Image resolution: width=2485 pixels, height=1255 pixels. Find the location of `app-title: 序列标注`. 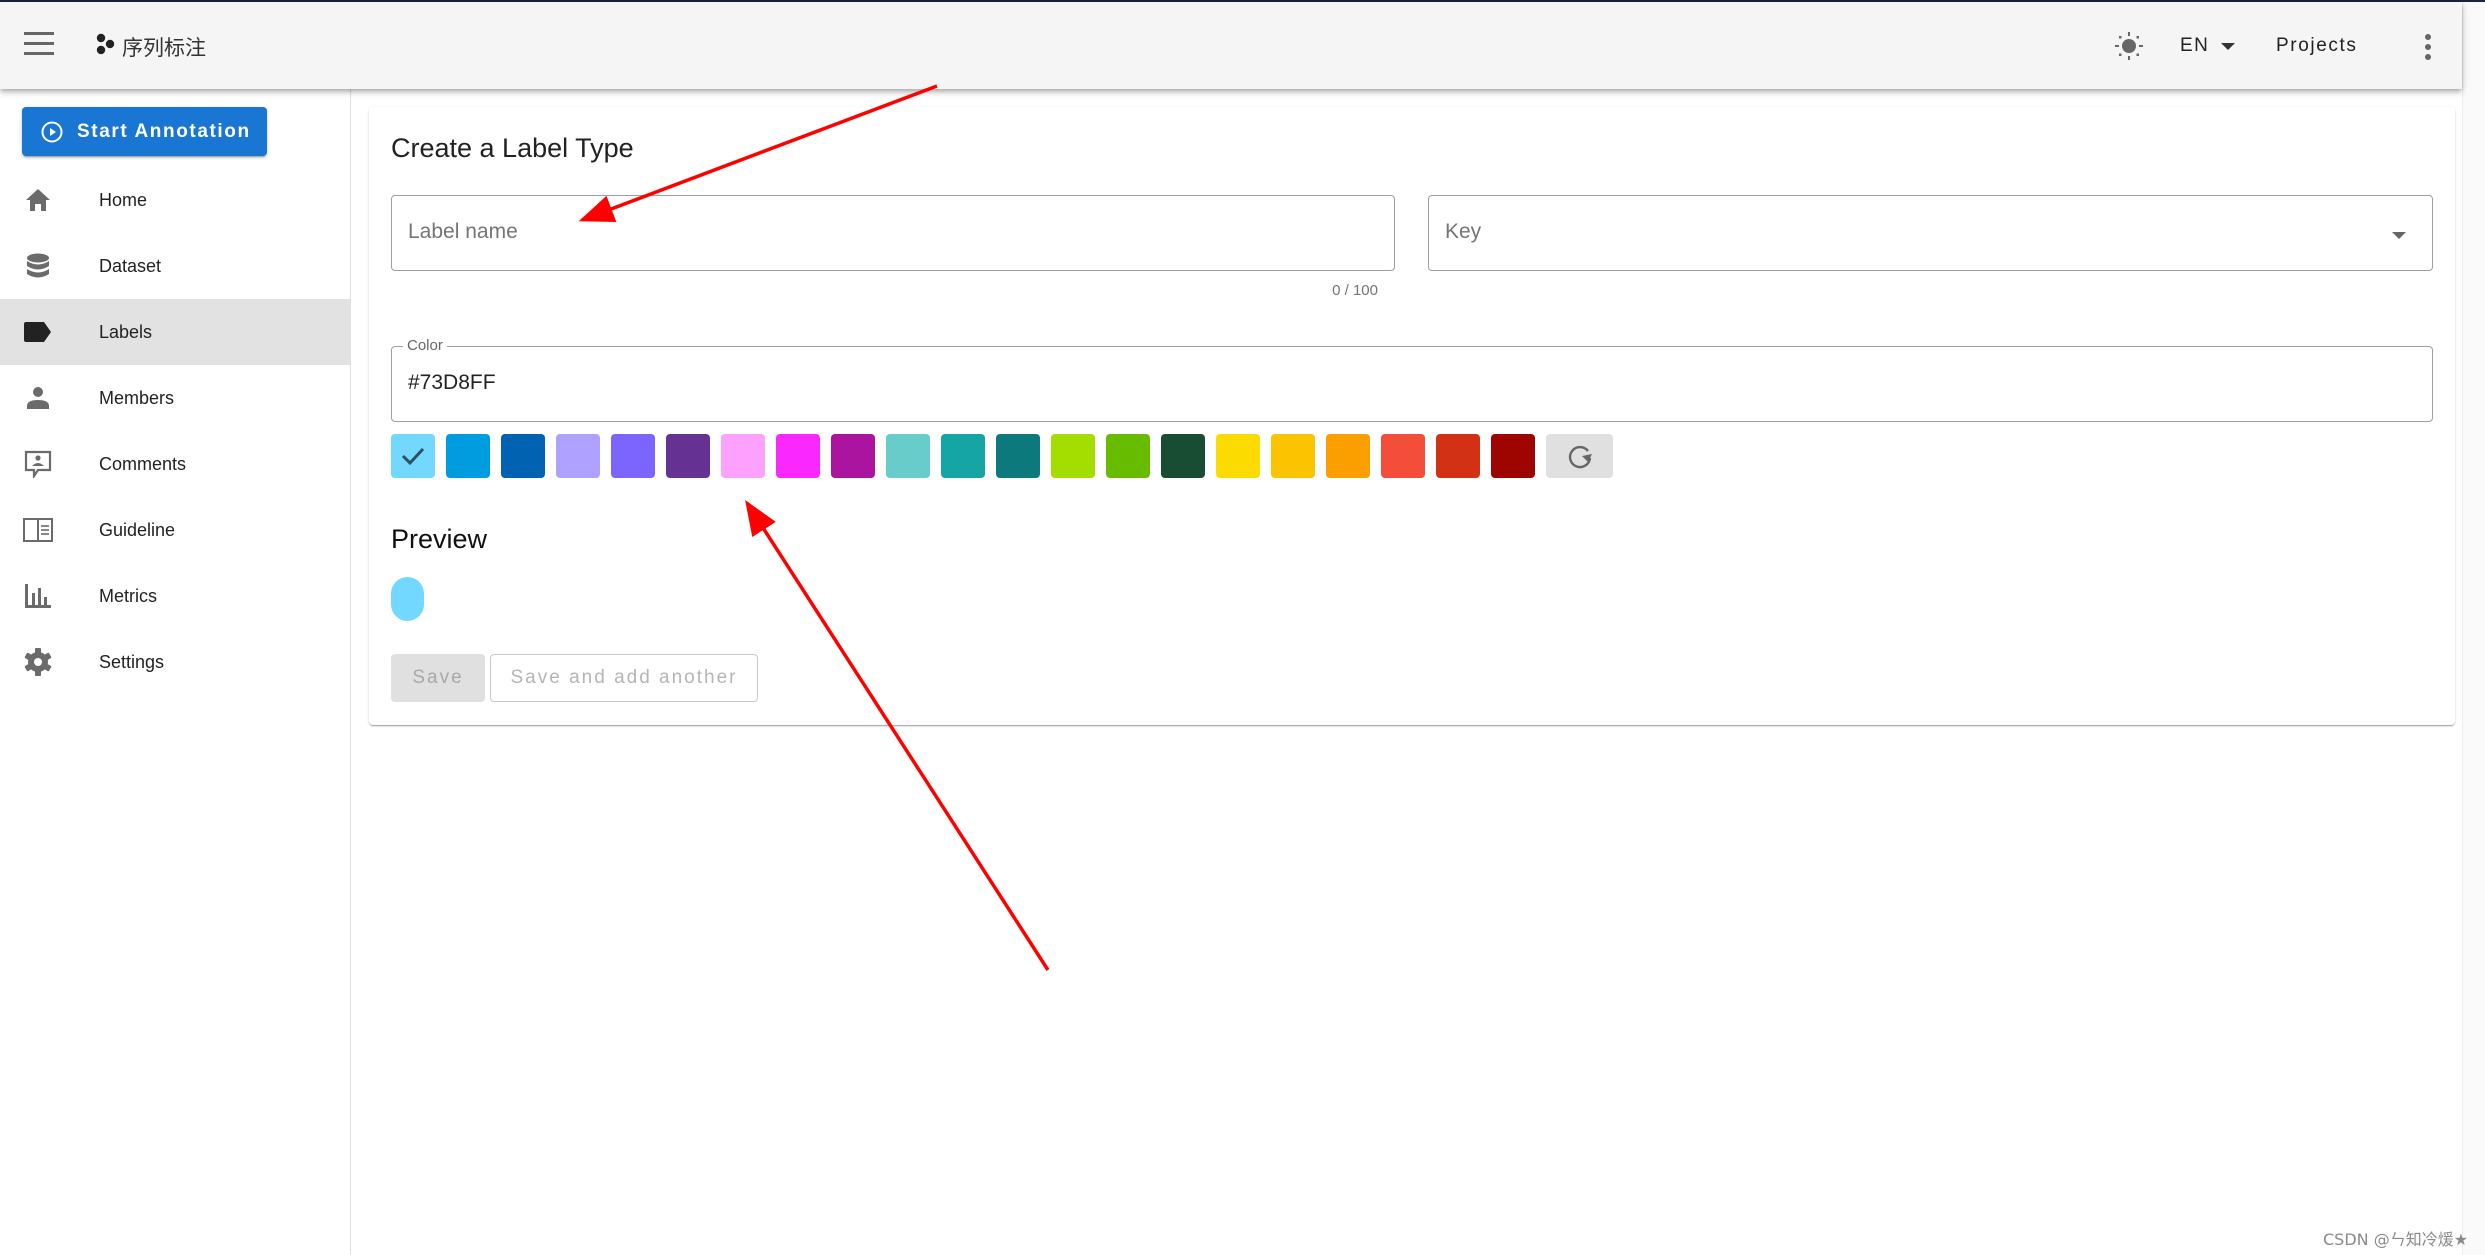

app-title: 序列标注 is located at coordinates (164, 47).